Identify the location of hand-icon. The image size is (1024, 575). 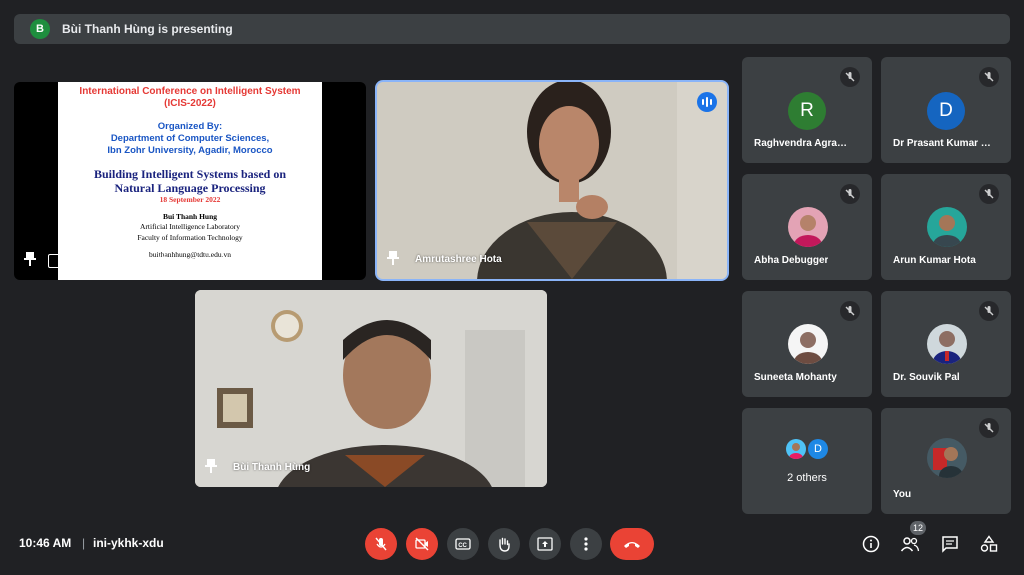
(504, 544).